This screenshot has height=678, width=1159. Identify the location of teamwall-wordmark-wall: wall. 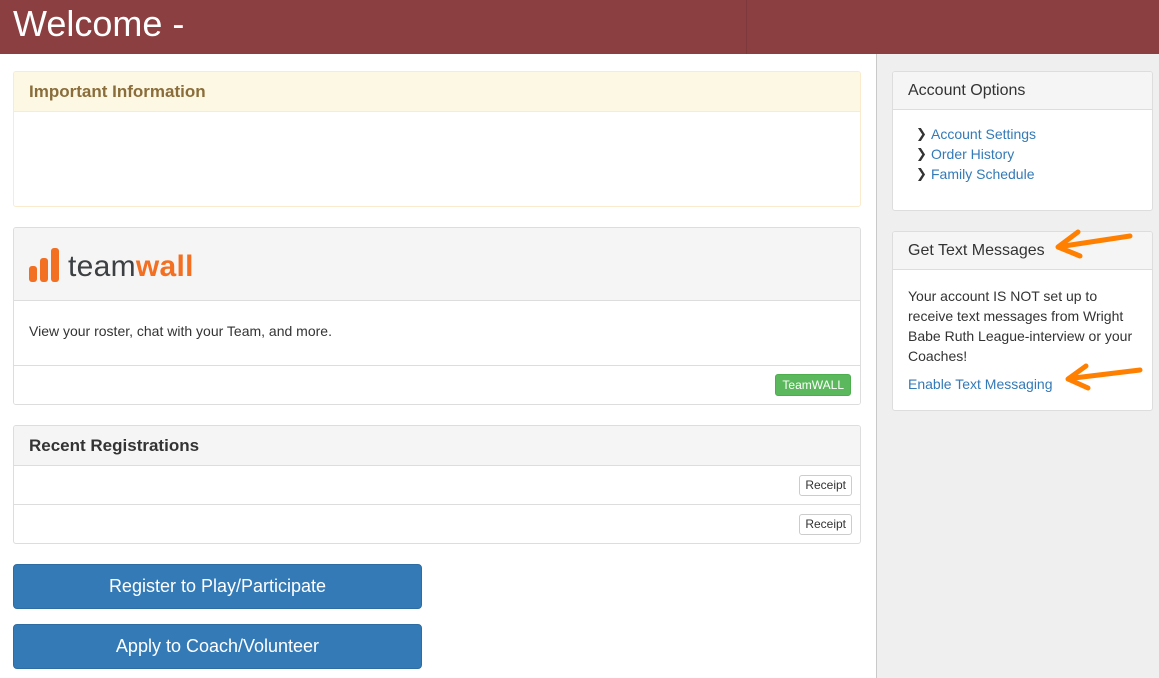
(164, 266).